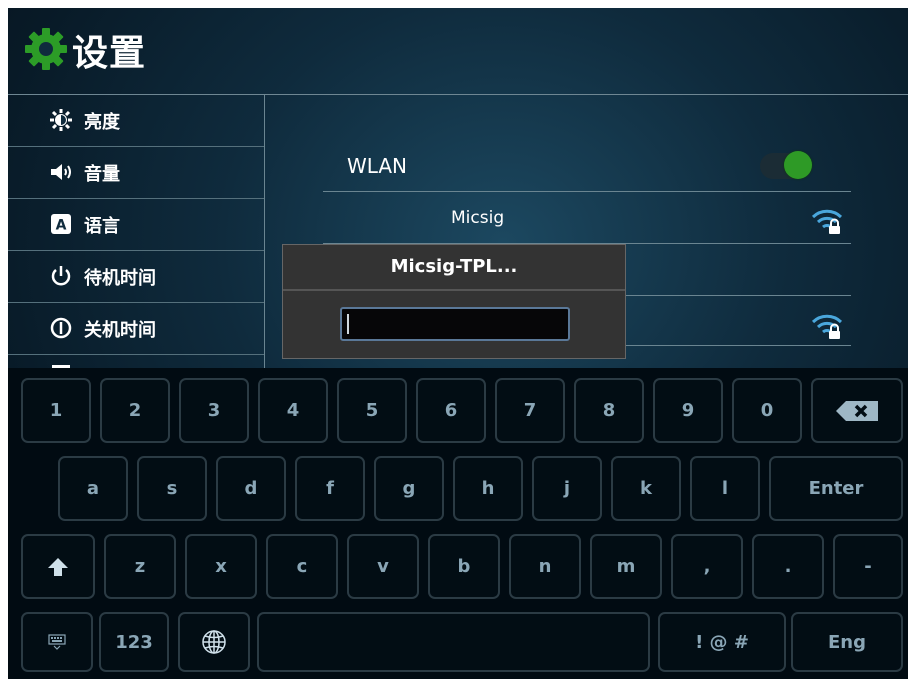 This screenshot has width=910, height=679. What do you see at coordinates (530, 410) in the screenshot?
I see `key-7: 7` at bounding box center [530, 410].